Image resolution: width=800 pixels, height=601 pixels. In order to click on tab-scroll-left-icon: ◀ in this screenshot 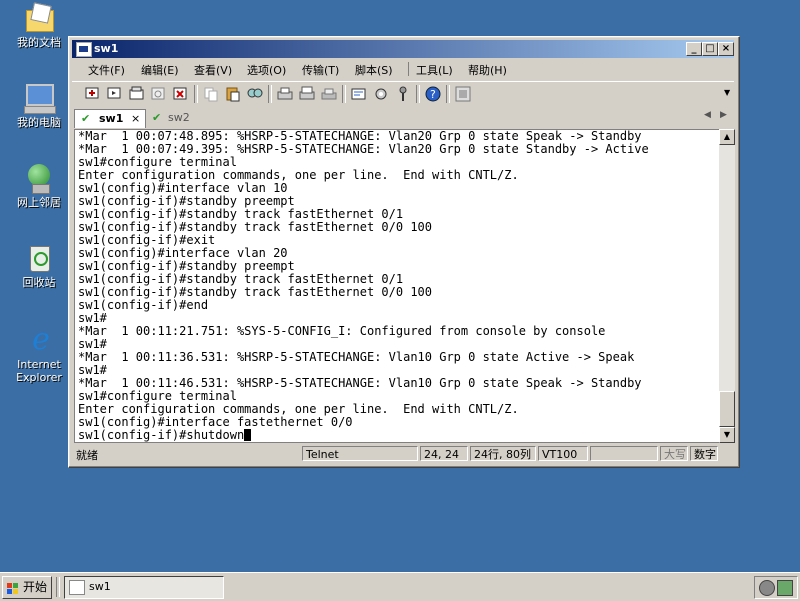, I will do `click(707, 115)`.